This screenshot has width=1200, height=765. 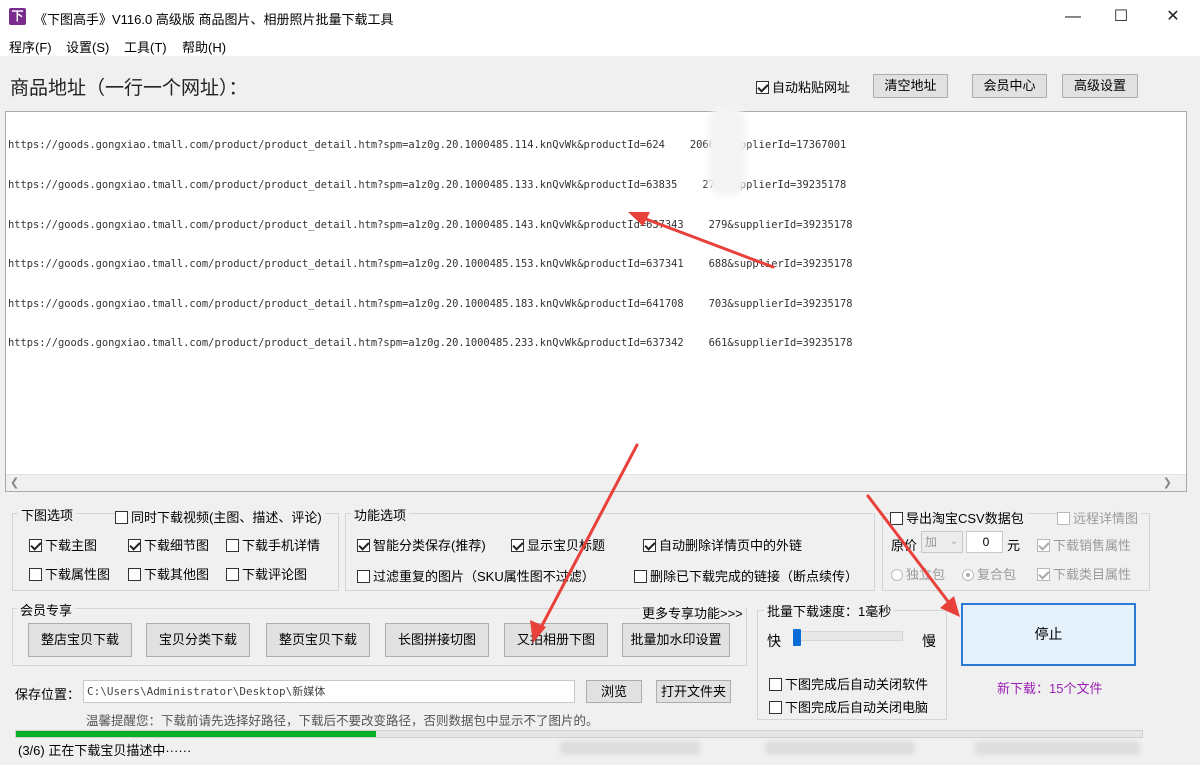 I want to click on download-detail-image-checkbox: 下载细节图, so click(x=168, y=544).